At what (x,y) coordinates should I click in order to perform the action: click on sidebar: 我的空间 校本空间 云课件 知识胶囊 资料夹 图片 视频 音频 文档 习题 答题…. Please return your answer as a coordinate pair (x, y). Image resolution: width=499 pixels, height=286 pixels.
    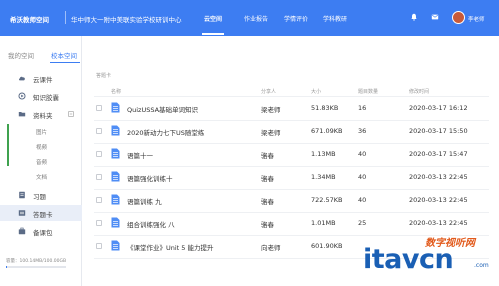
    Looking at the image, I should click on (41, 161).